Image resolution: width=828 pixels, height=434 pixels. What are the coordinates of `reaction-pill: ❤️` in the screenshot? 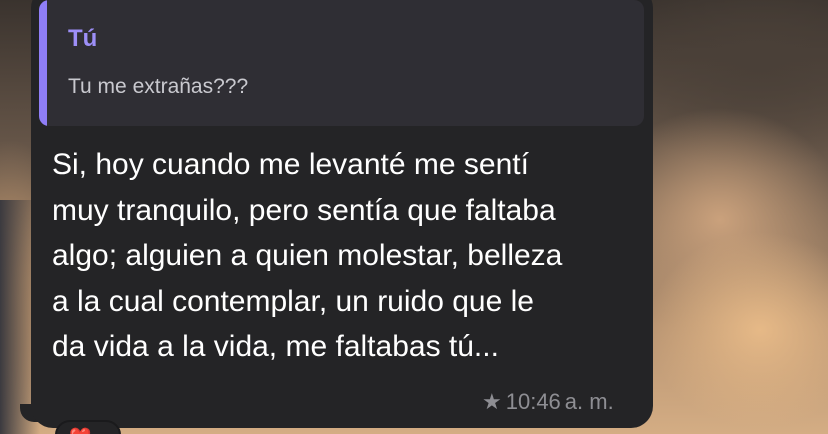 It's located at (88, 427).